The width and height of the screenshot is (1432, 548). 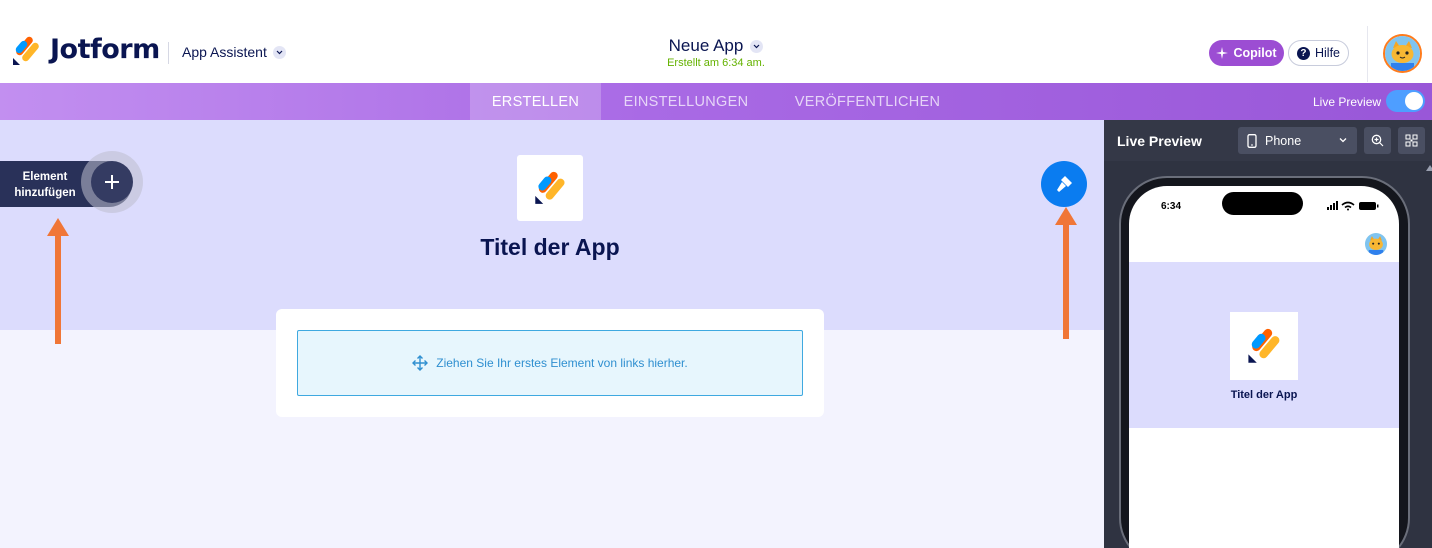 What do you see at coordinates (1264, 395) in the screenshot?
I see `phone-app-title: Titel der App` at bounding box center [1264, 395].